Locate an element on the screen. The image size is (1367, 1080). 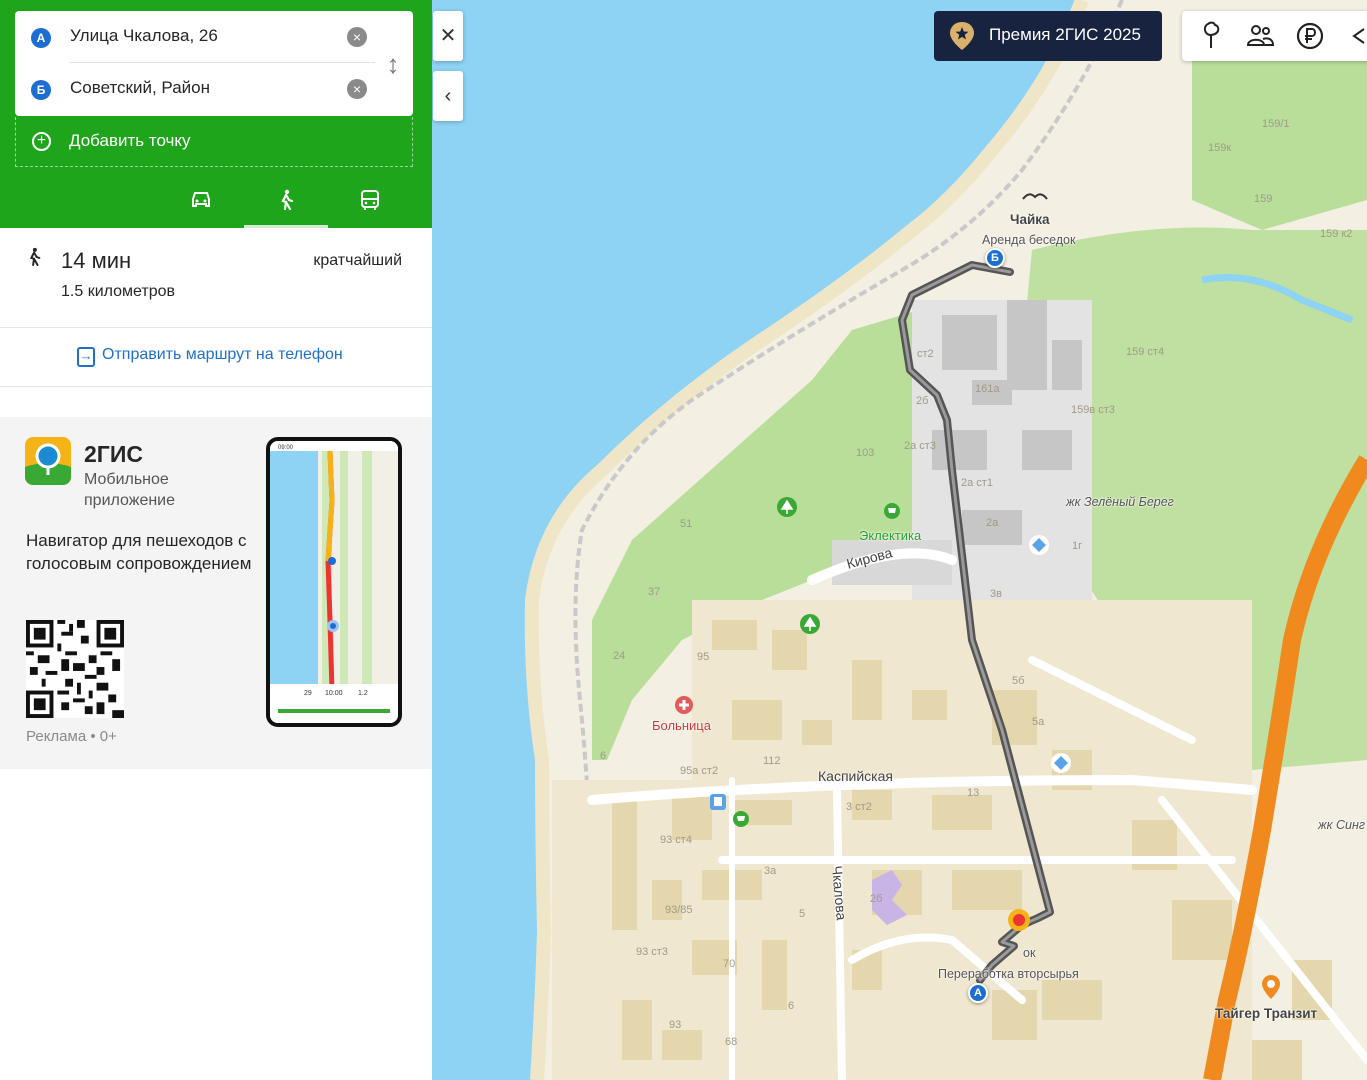
close-icon: ✕ is located at coordinates (448, 36).